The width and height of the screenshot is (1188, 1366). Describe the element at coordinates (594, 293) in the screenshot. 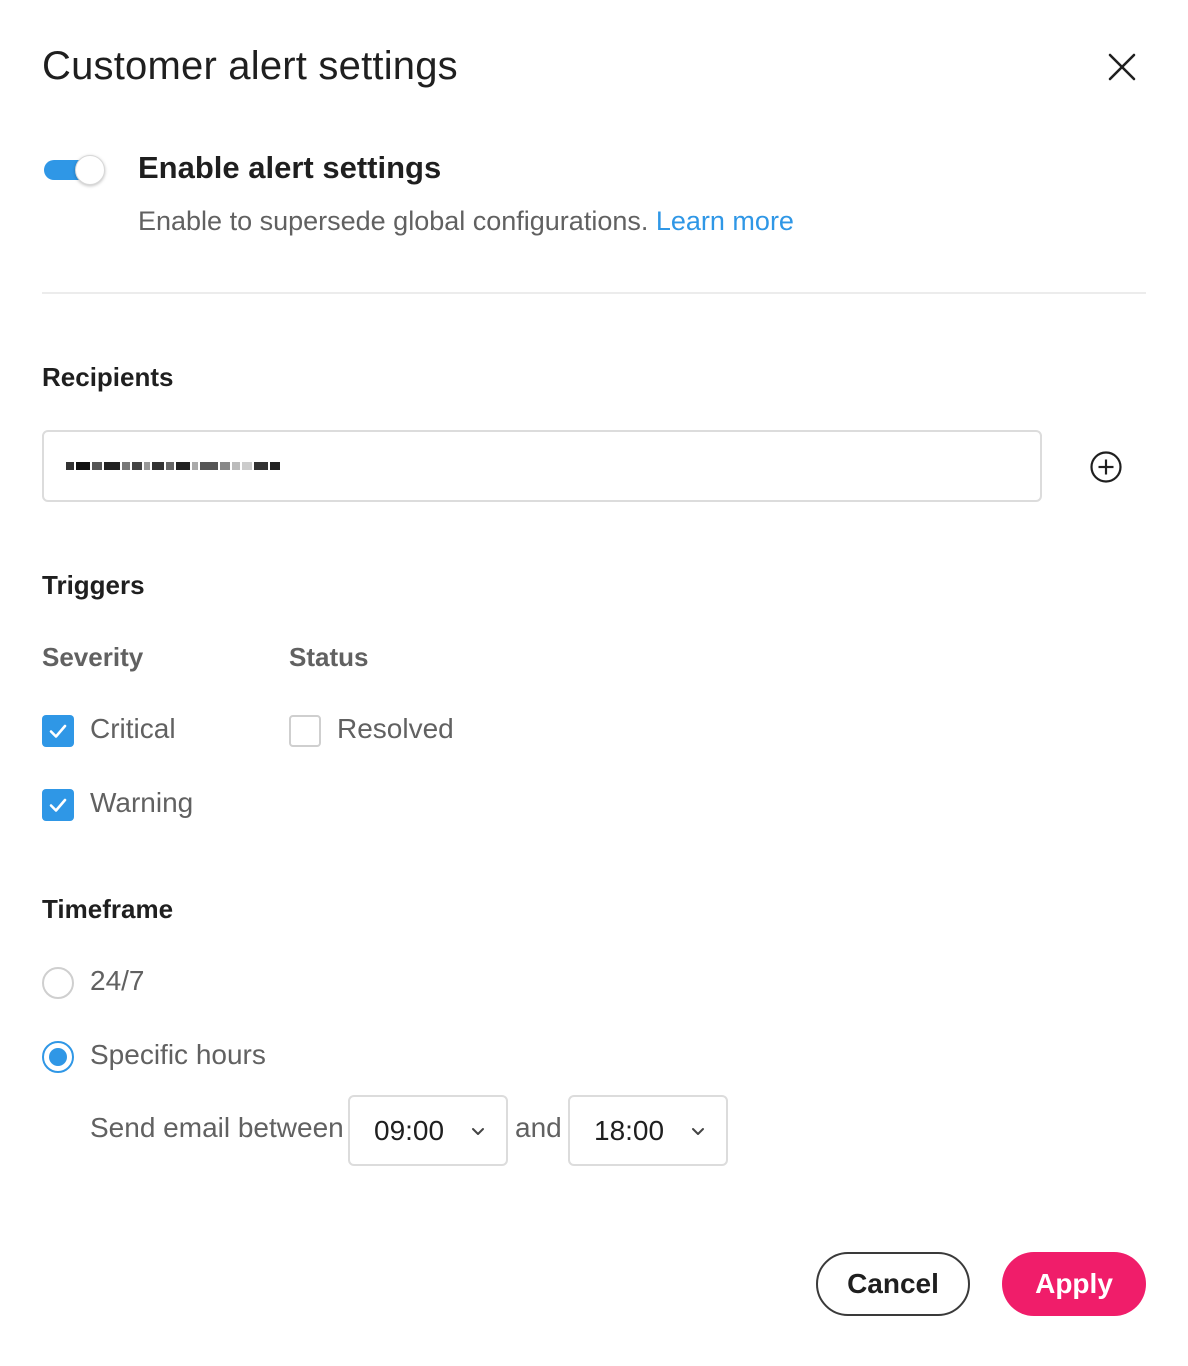

I see `divider` at that location.